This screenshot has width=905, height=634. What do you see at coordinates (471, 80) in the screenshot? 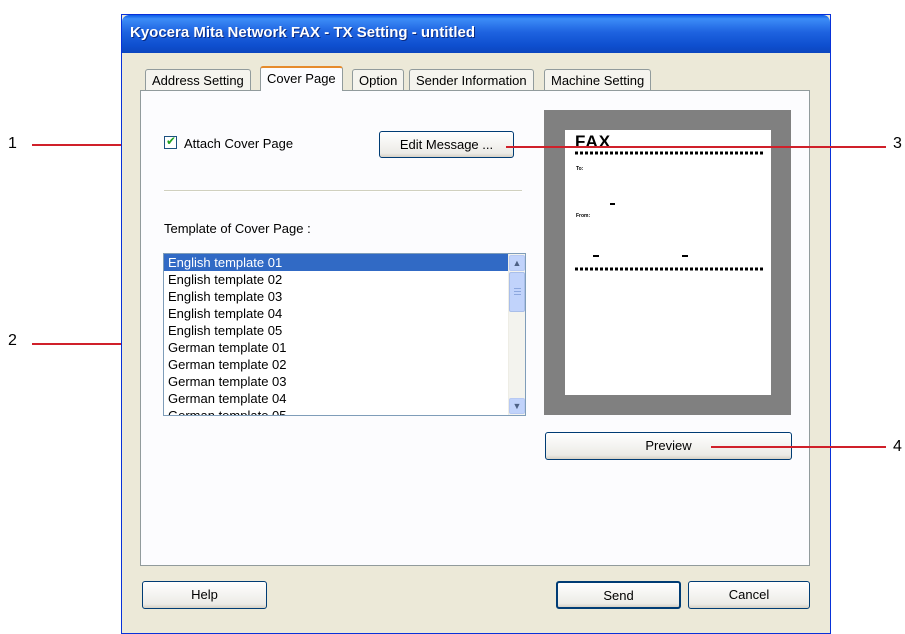
I see `tab-sender-information: Sender Information` at bounding box center [471, 80].